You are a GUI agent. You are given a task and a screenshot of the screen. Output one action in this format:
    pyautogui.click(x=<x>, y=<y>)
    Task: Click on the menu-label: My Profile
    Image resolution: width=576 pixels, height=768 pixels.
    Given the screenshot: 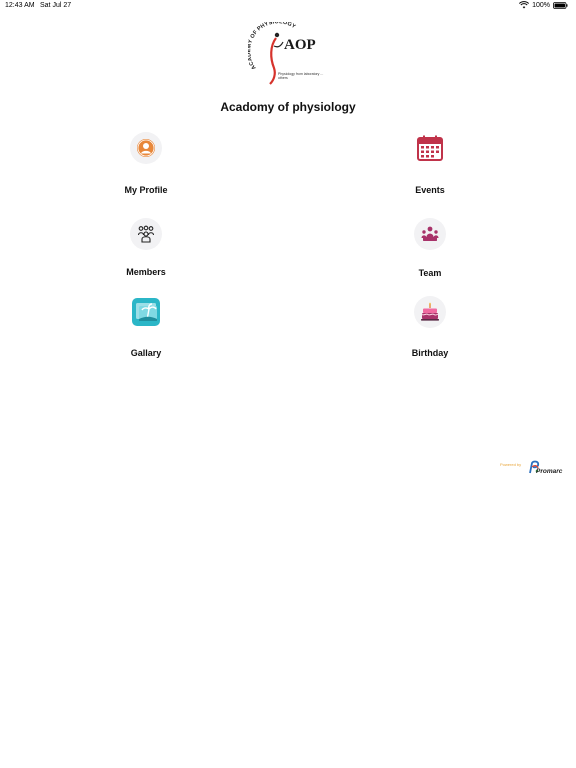 What is the action you would take?
    pyautogui.click(x=146, y=190)
    